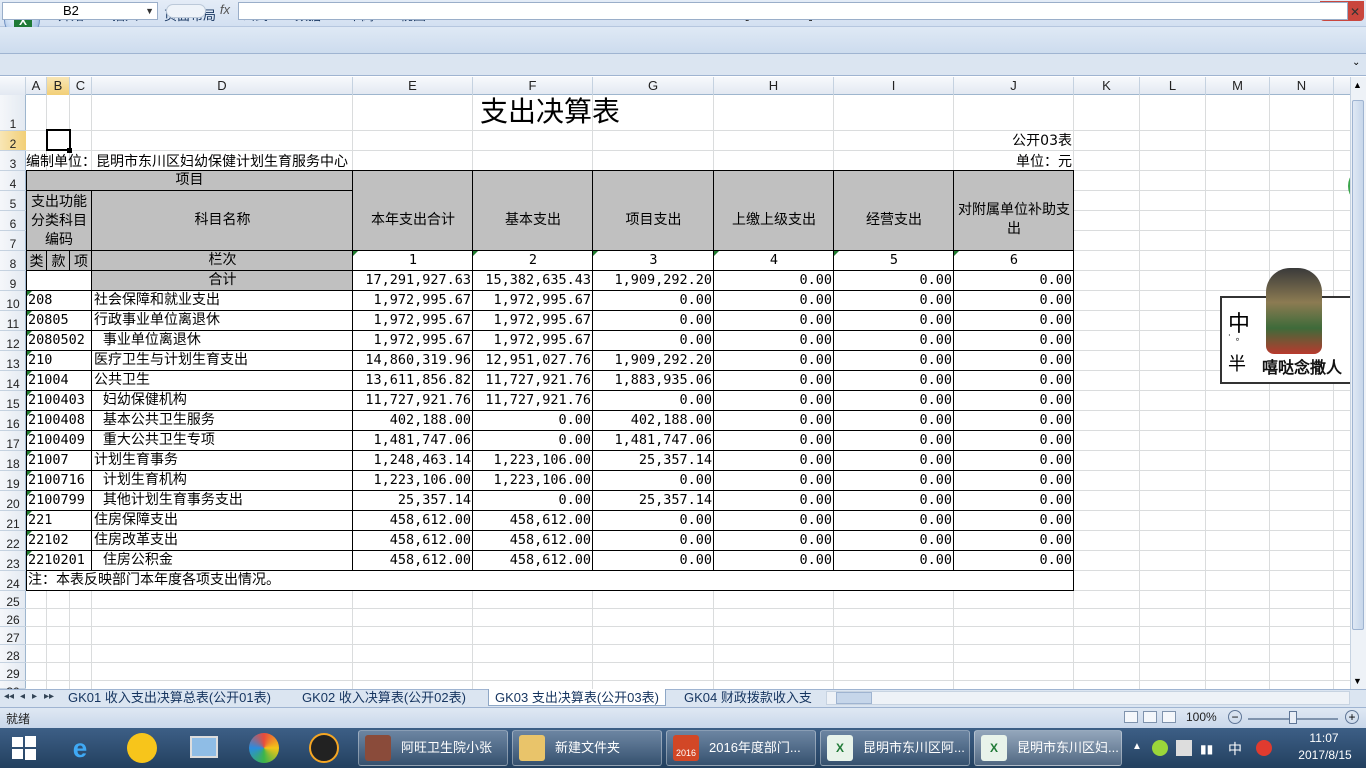 This screenshot has height=772, width=1366. Describe the element at coordinates (171, 360) in the screenshot. I see `subject-name: 医疗卫生与计划生育支出` at that location.